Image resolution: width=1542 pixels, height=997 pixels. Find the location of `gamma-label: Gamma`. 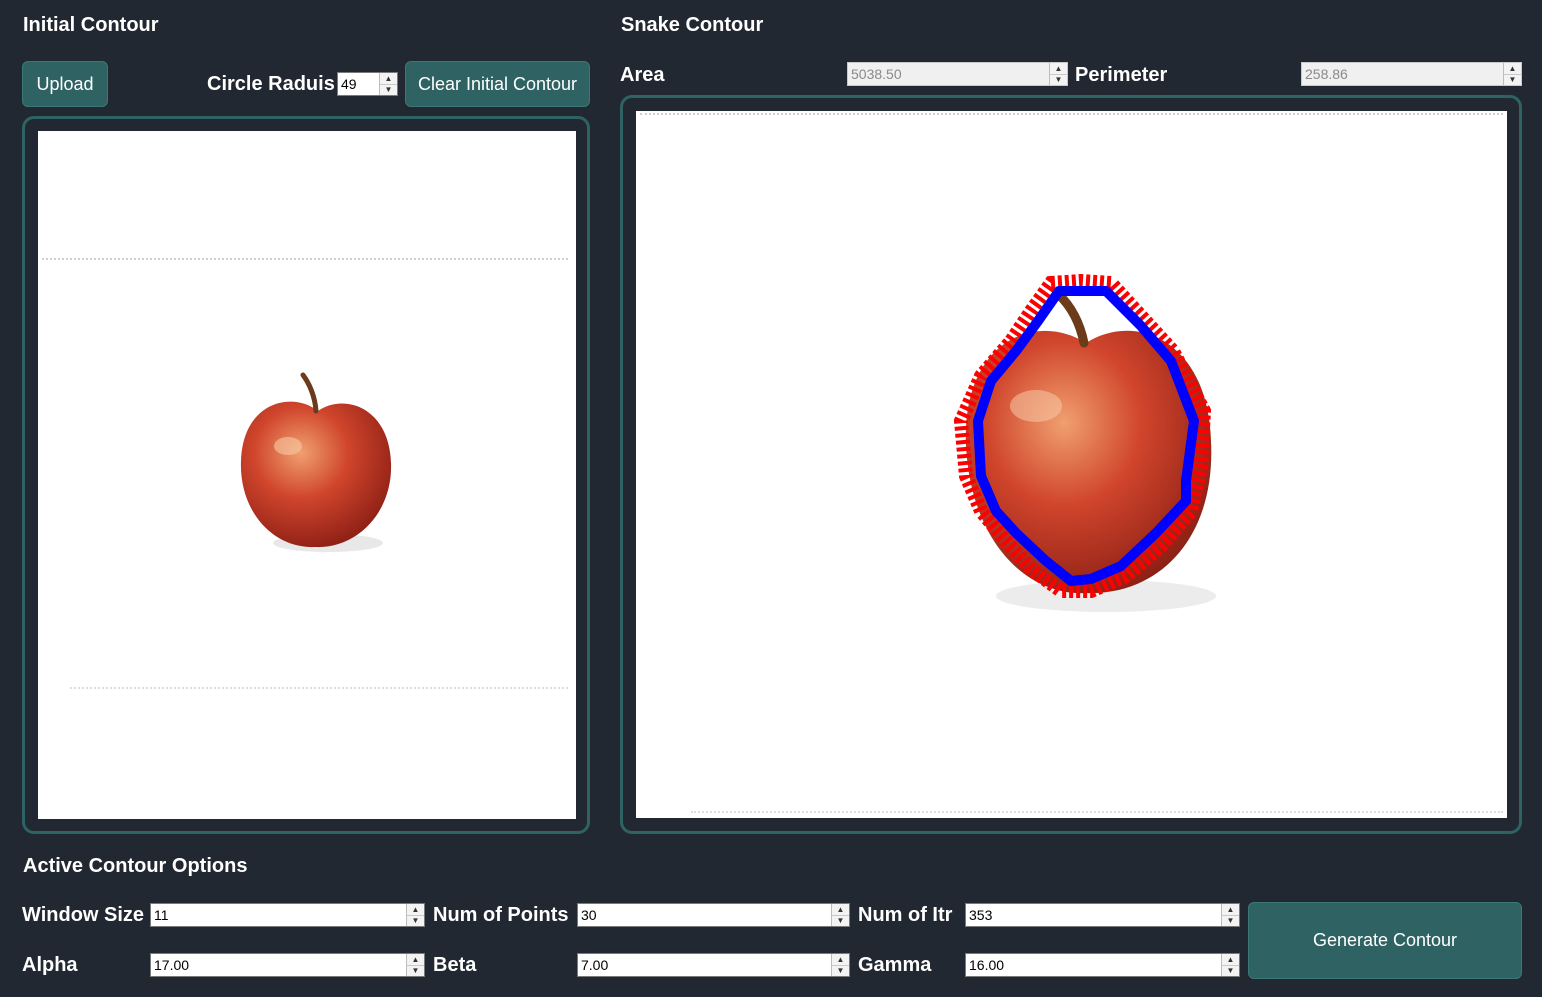

gamma-label: Gamma is located at coordinates (895, 965).